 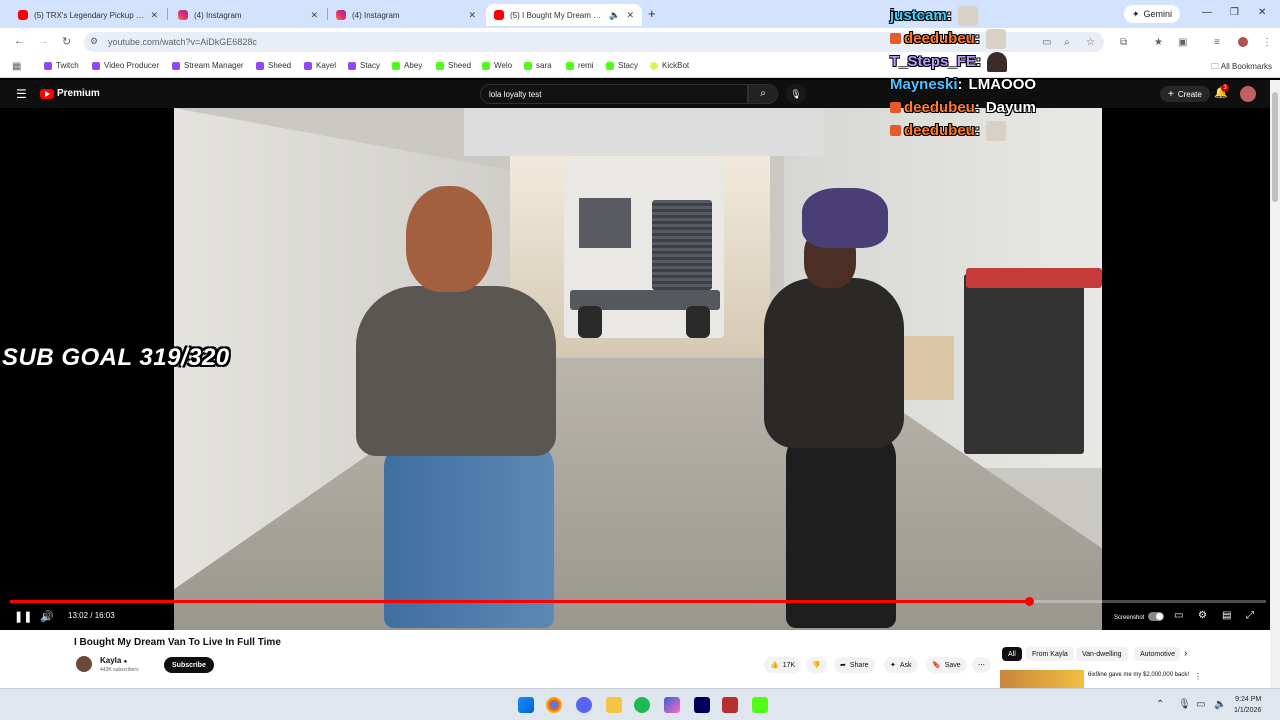 What do you see at coordinates (554, 705) in the screenshot?
I see `chrome-icon` at bounding box center [554, 705].